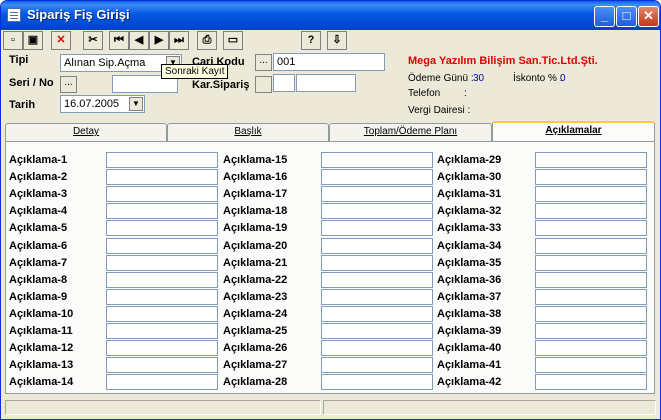 The image size is (661, 420). What do you see at coordinates (489, 407) in the screenshot?
I see `status-cell` at bounding box center [489, 407].